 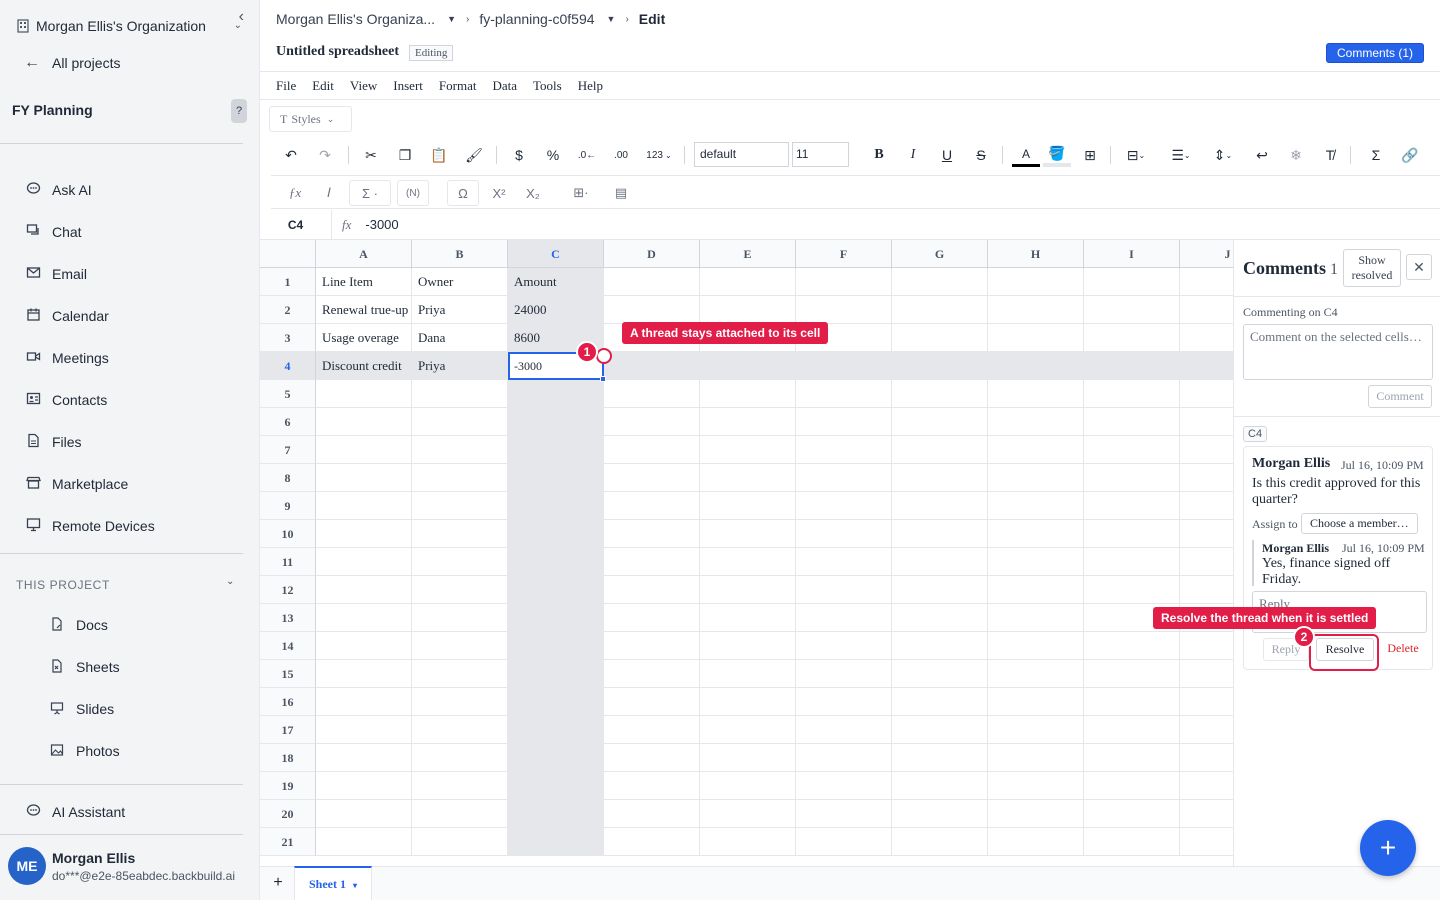 What do you see at coordinates (652, 618) in the screenshot?
I see `cell-d13` at bounding box center [652, 618].